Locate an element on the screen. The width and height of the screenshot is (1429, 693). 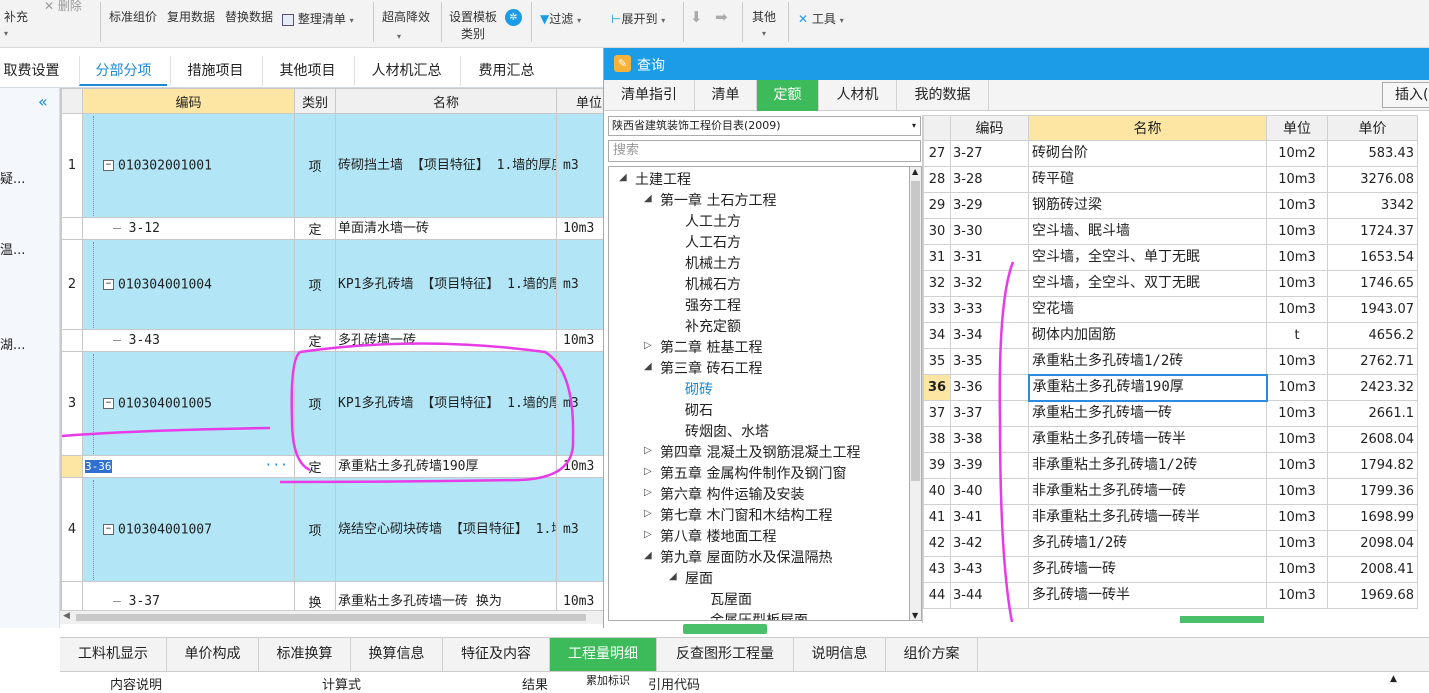
dinge-row: 28 3-28 砖平碹 10m3 3276.08 is located at coordinates (1170, 179).